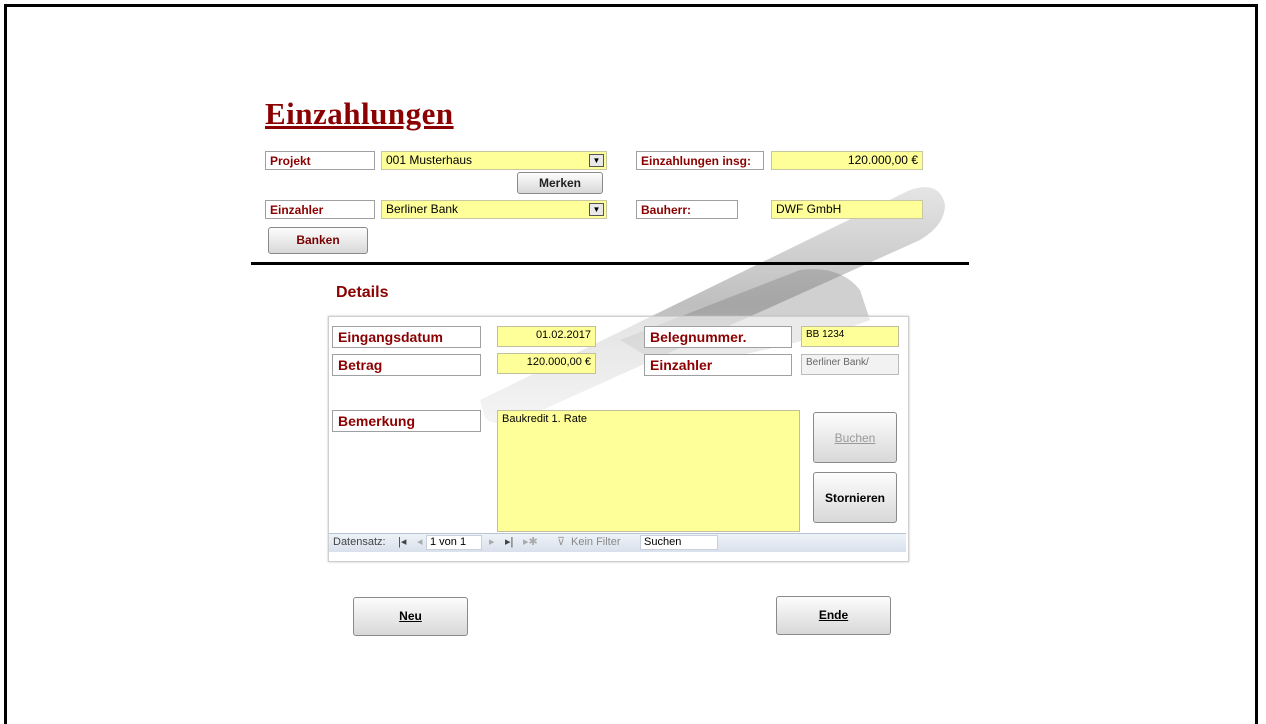 This screenshot has width=1266, height=724. Describe the element at coordinates (494, 160) in the screenshot. I see `projekt-combobox: 001 Musterhaus ▼` at that location.